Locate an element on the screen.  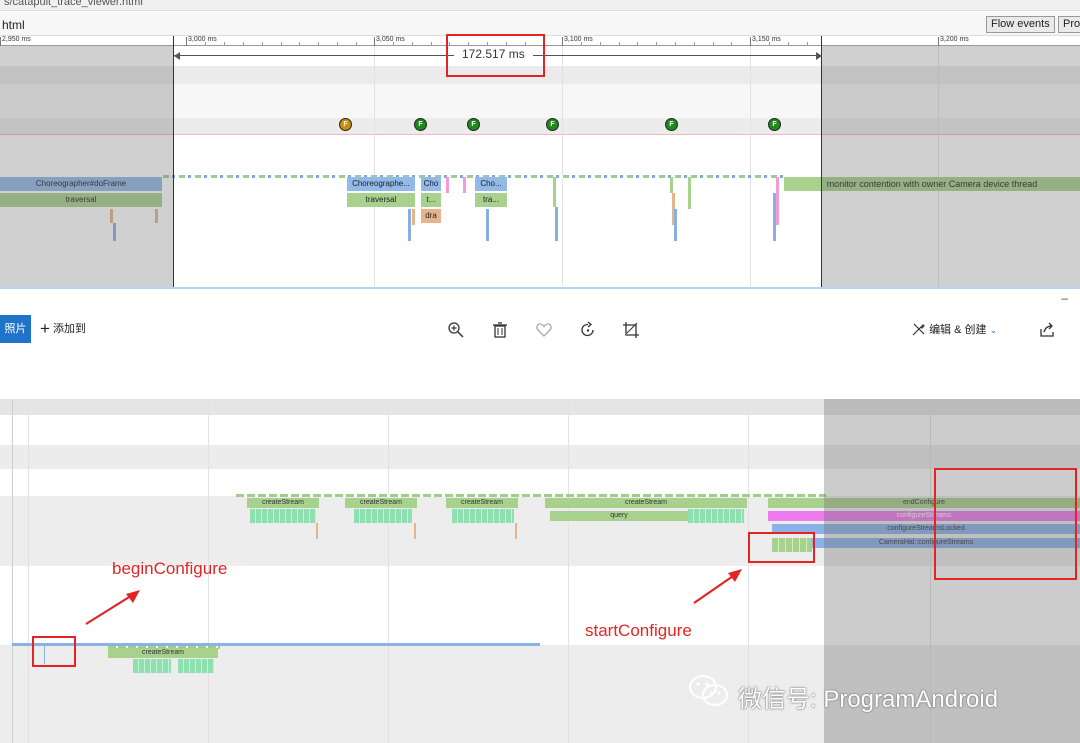
file-title: html is located at coordinates (13, 25).